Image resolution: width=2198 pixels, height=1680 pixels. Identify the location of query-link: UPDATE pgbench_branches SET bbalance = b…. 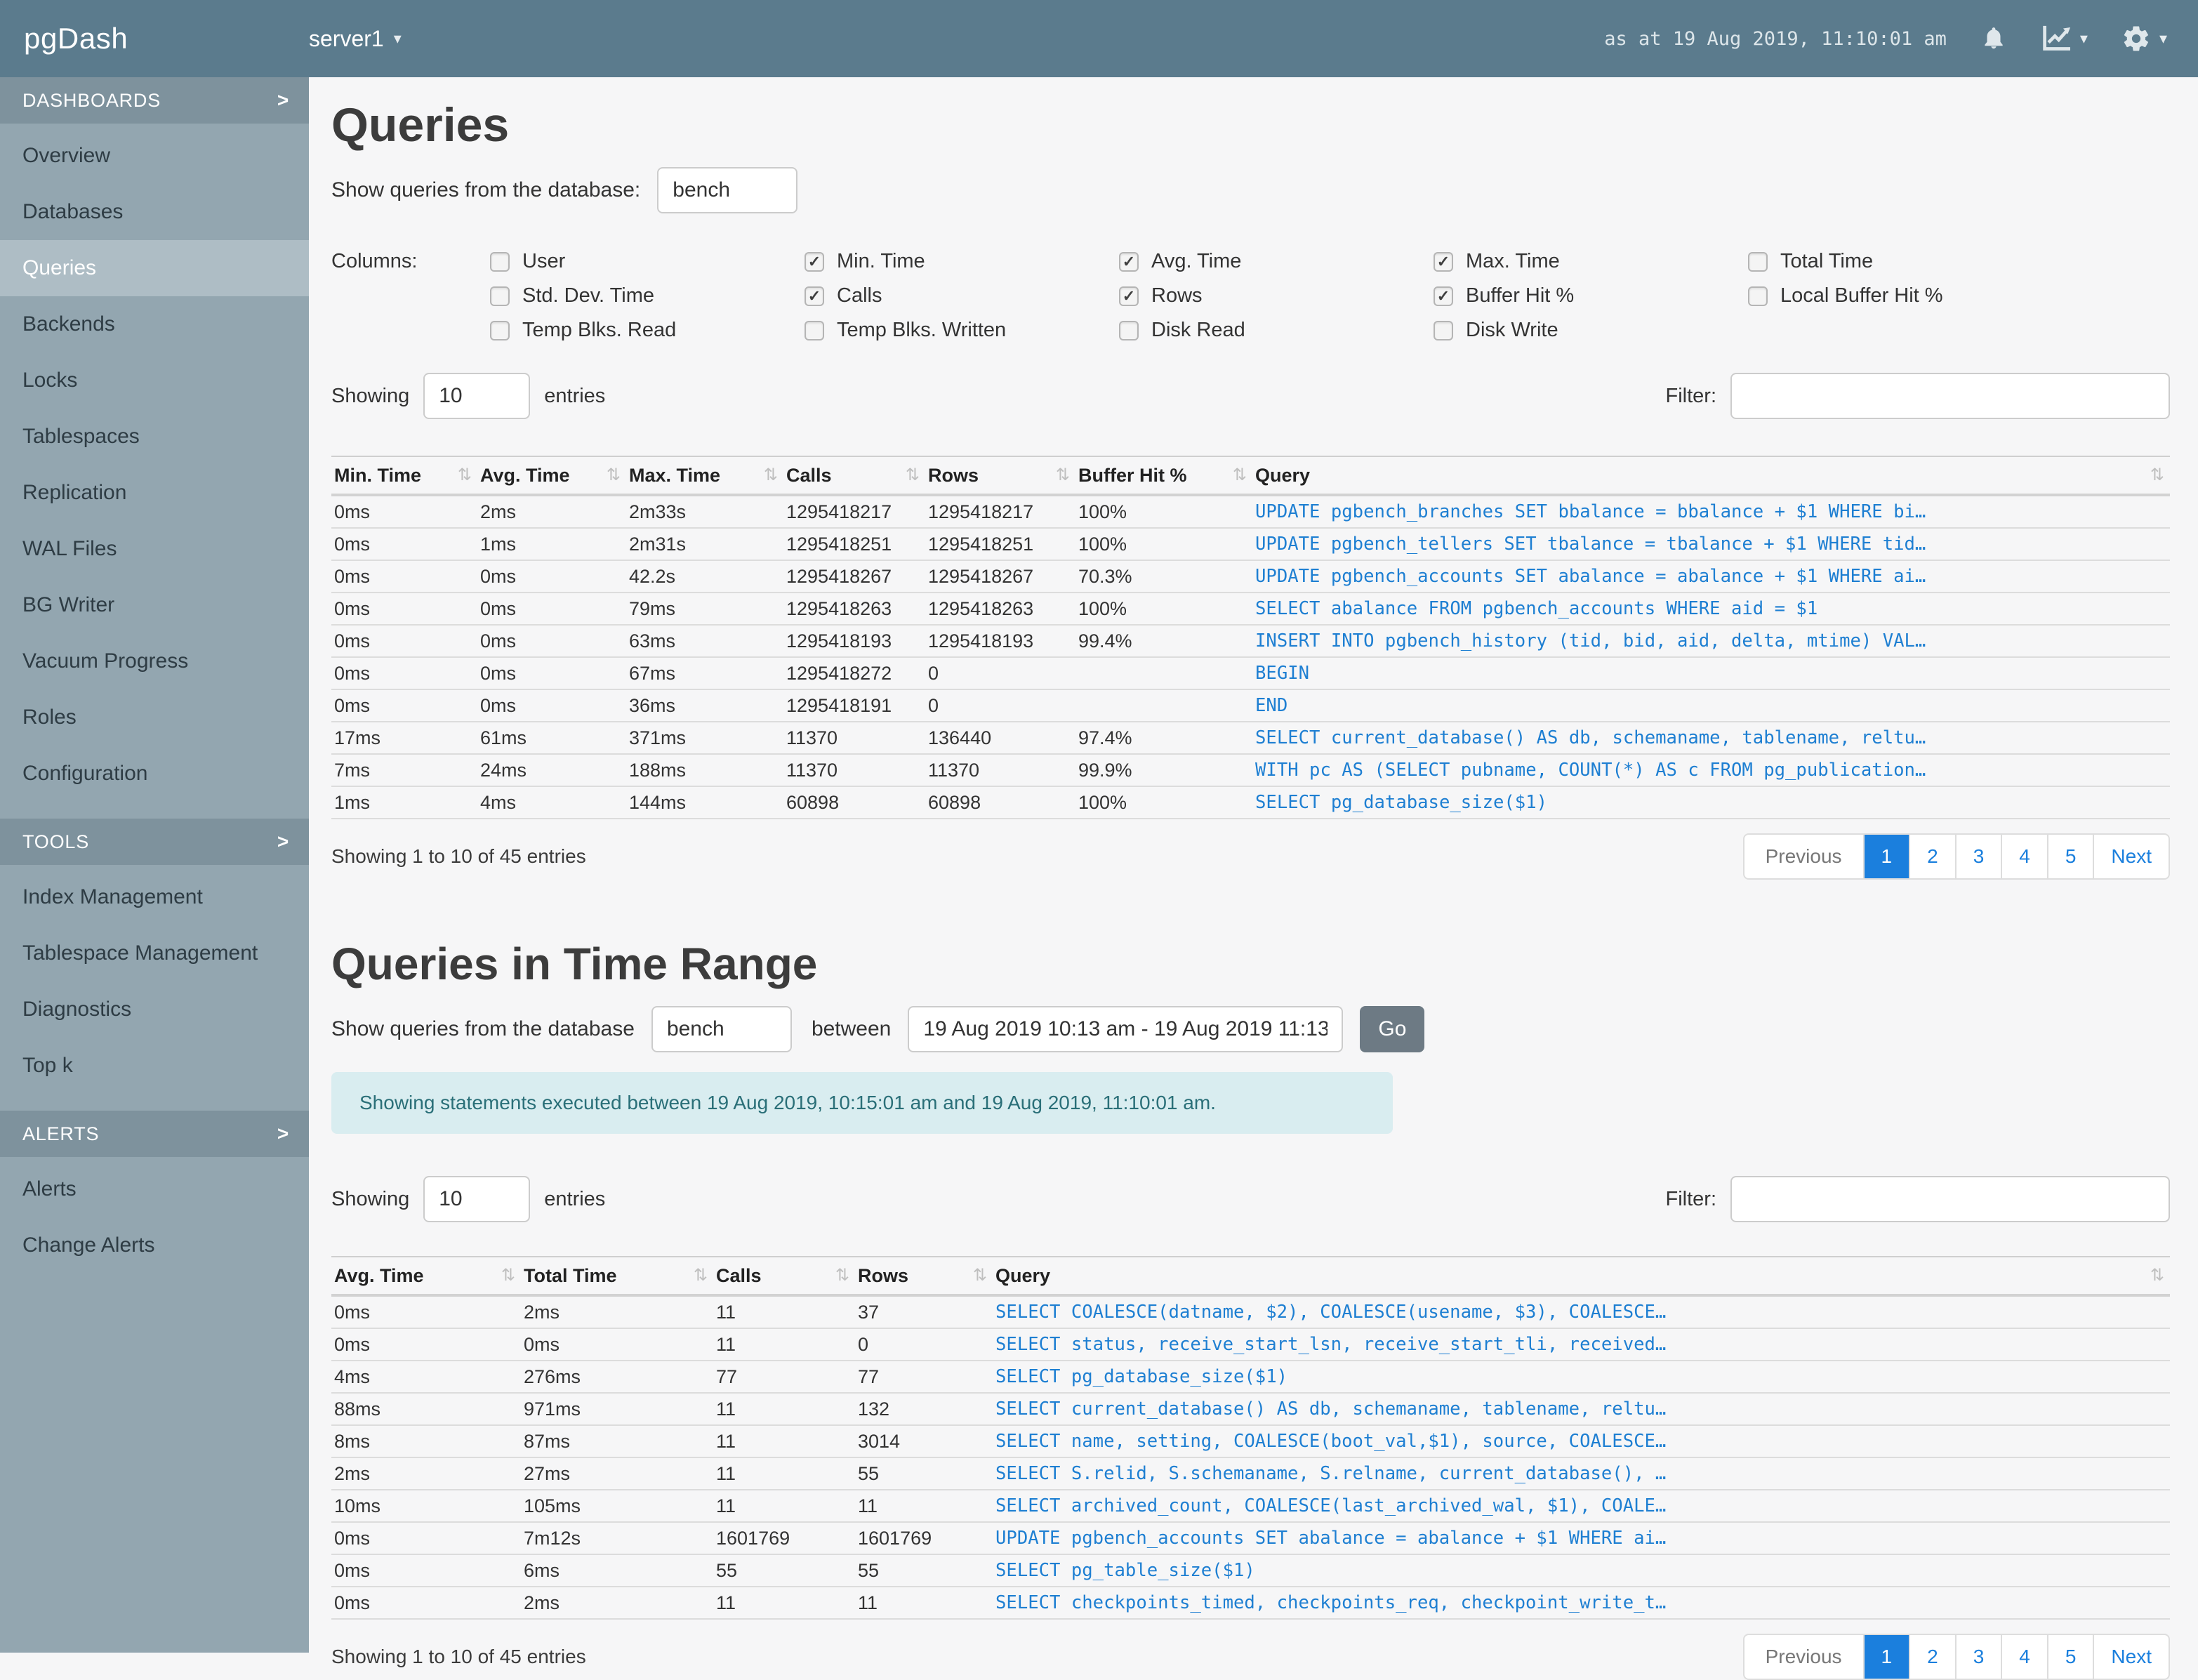
(1711, 512).